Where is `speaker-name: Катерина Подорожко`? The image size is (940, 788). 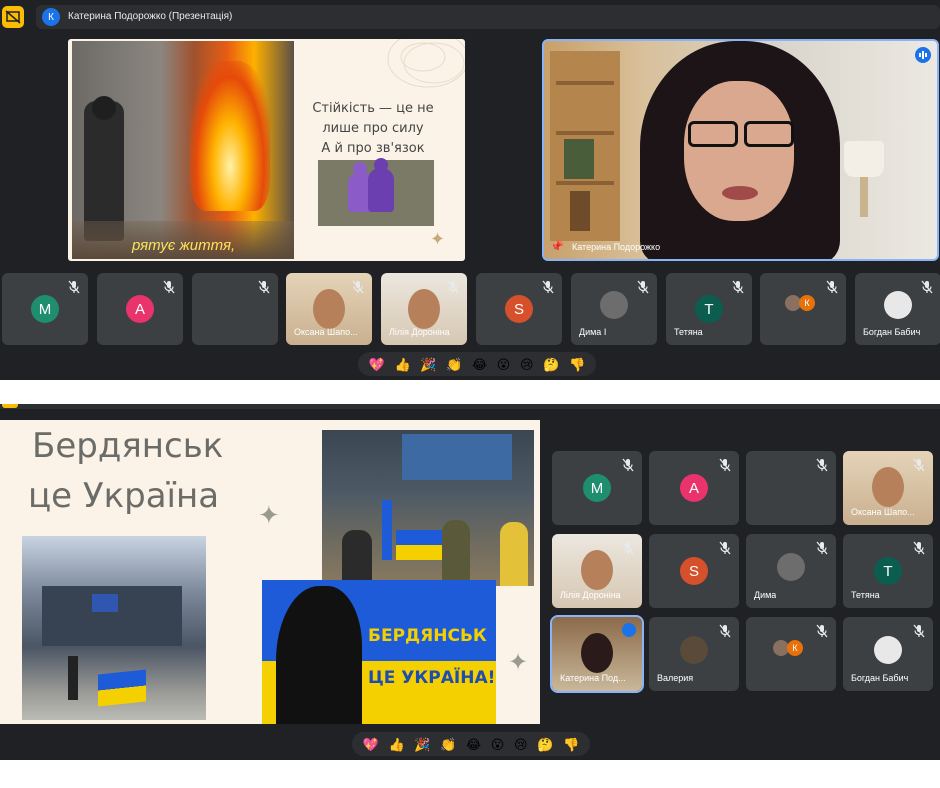 speaker-name: Катерина Подорожко is located at coordinates (616, 247).